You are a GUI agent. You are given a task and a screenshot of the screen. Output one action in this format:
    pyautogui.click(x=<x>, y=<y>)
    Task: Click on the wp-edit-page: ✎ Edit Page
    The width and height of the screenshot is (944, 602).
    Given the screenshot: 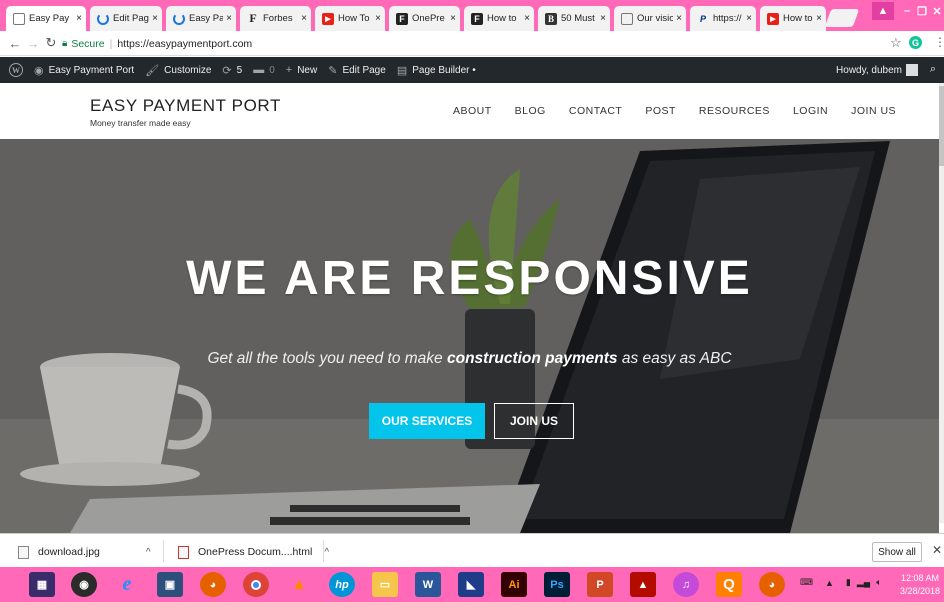 What is the action you would take?
    pyautogui.click(x=357, y=70)
    